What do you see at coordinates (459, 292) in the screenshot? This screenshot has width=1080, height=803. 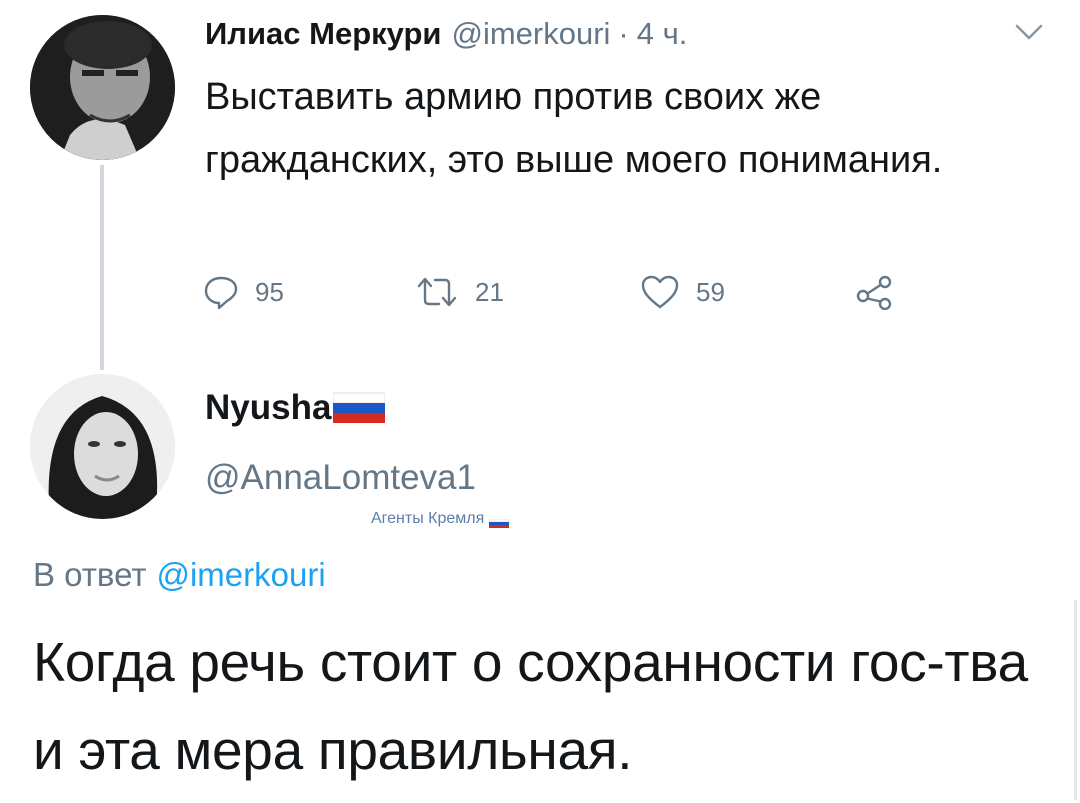 I see `retweet-button: 21` at bounding box center [459, 292].